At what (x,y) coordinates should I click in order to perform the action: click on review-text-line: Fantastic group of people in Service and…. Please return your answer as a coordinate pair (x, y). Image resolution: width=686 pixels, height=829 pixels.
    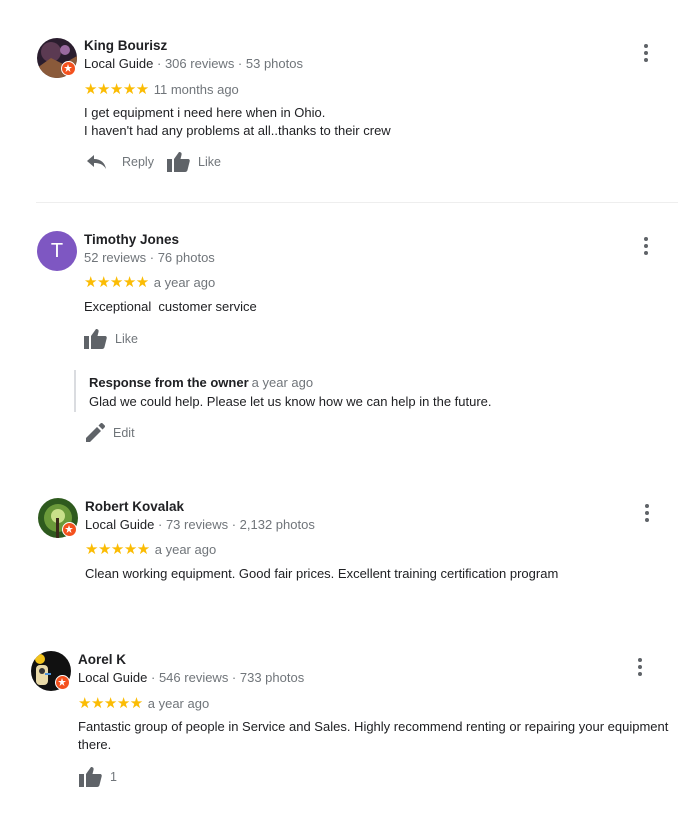
    Looking at the image, I should click on (373, 726).